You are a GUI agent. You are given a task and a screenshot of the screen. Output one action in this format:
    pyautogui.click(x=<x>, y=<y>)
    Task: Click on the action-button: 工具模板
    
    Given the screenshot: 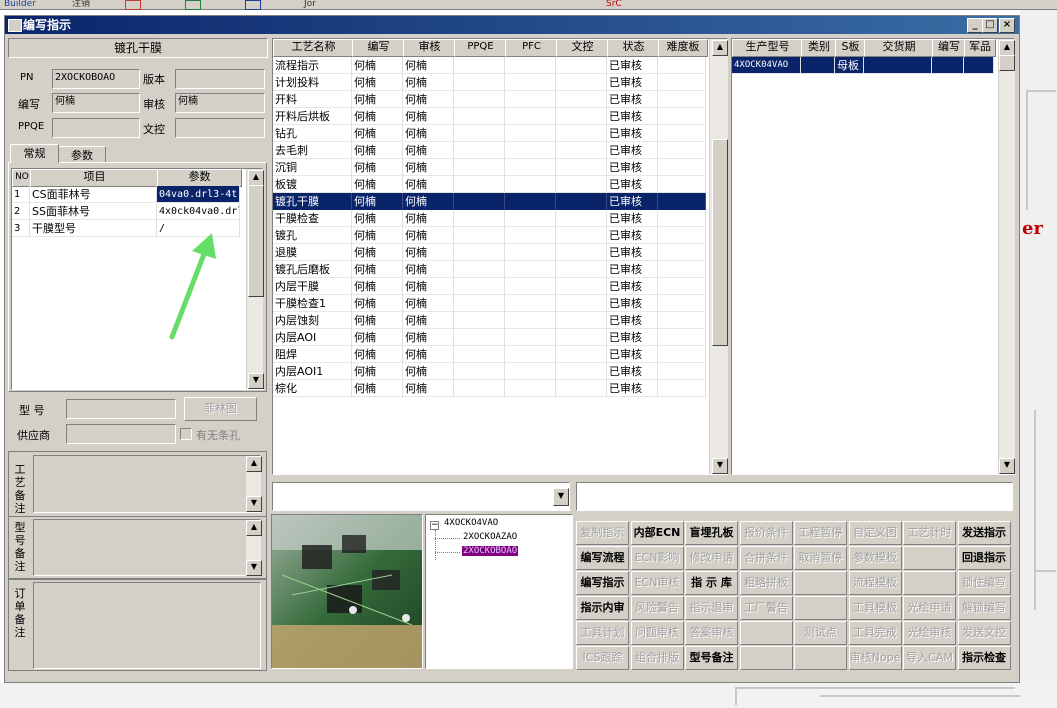 What is the action you would take?
    pyautogui.click(x=875, y=608)
    